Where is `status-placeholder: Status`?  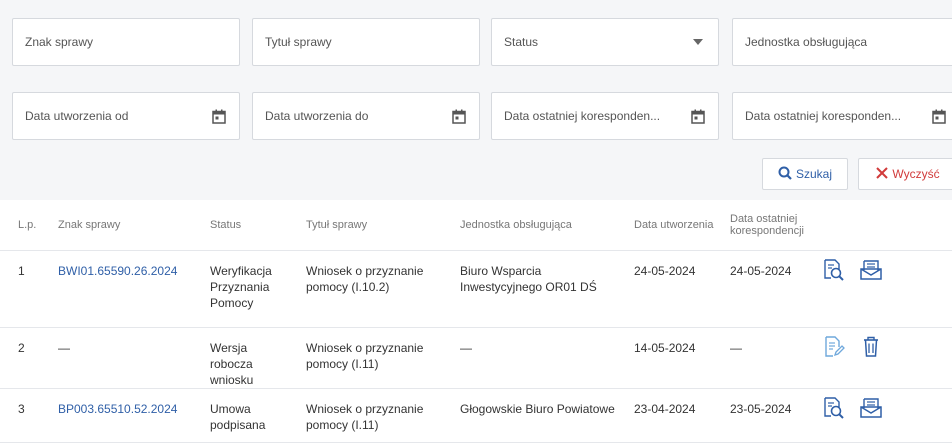
status-placeholder: Status is located at coordinates (521, 42).